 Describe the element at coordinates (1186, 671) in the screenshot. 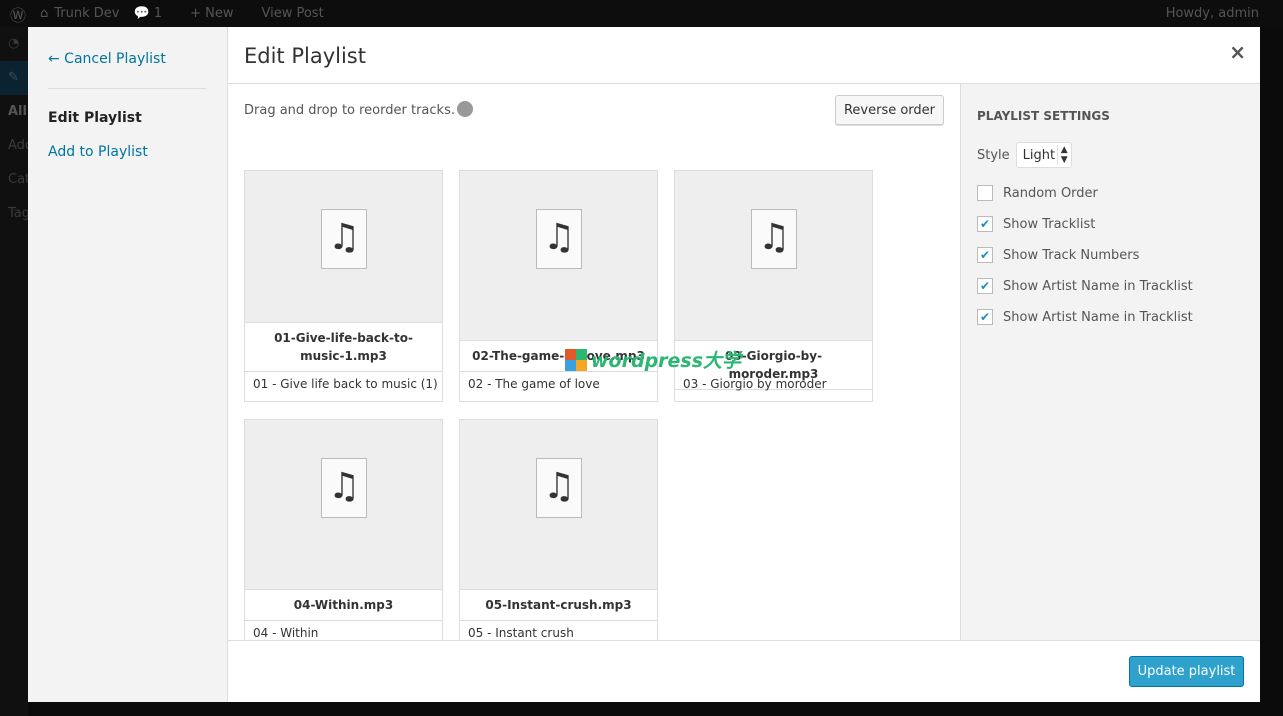

I see `update-playlist-button: Update playlist` at that location.